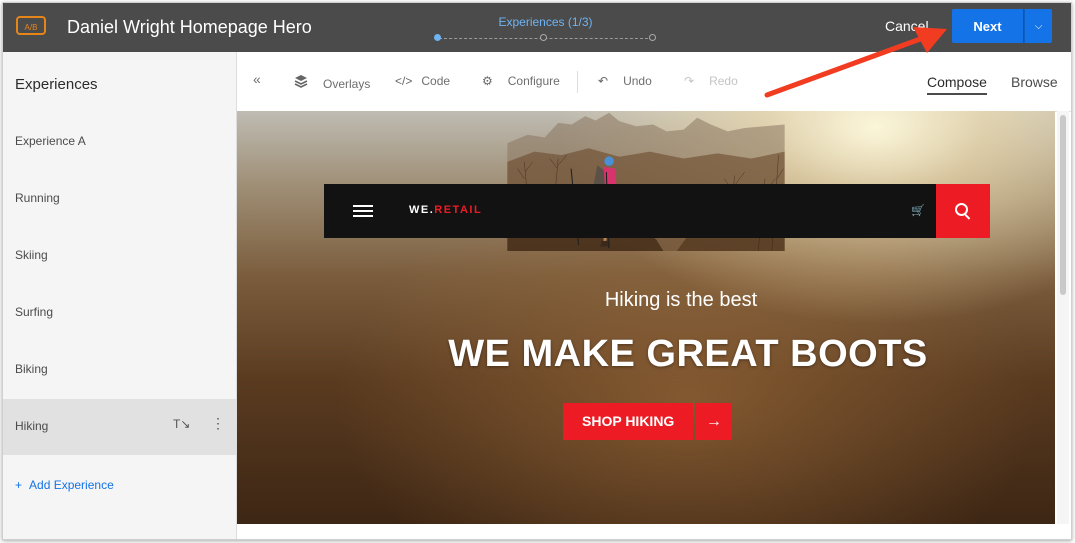 This screenshot has height=543, width=1075. Describe the element at coordinates (714, 421) in the screenshot. I see `arrow-right-icon: →` at that location.